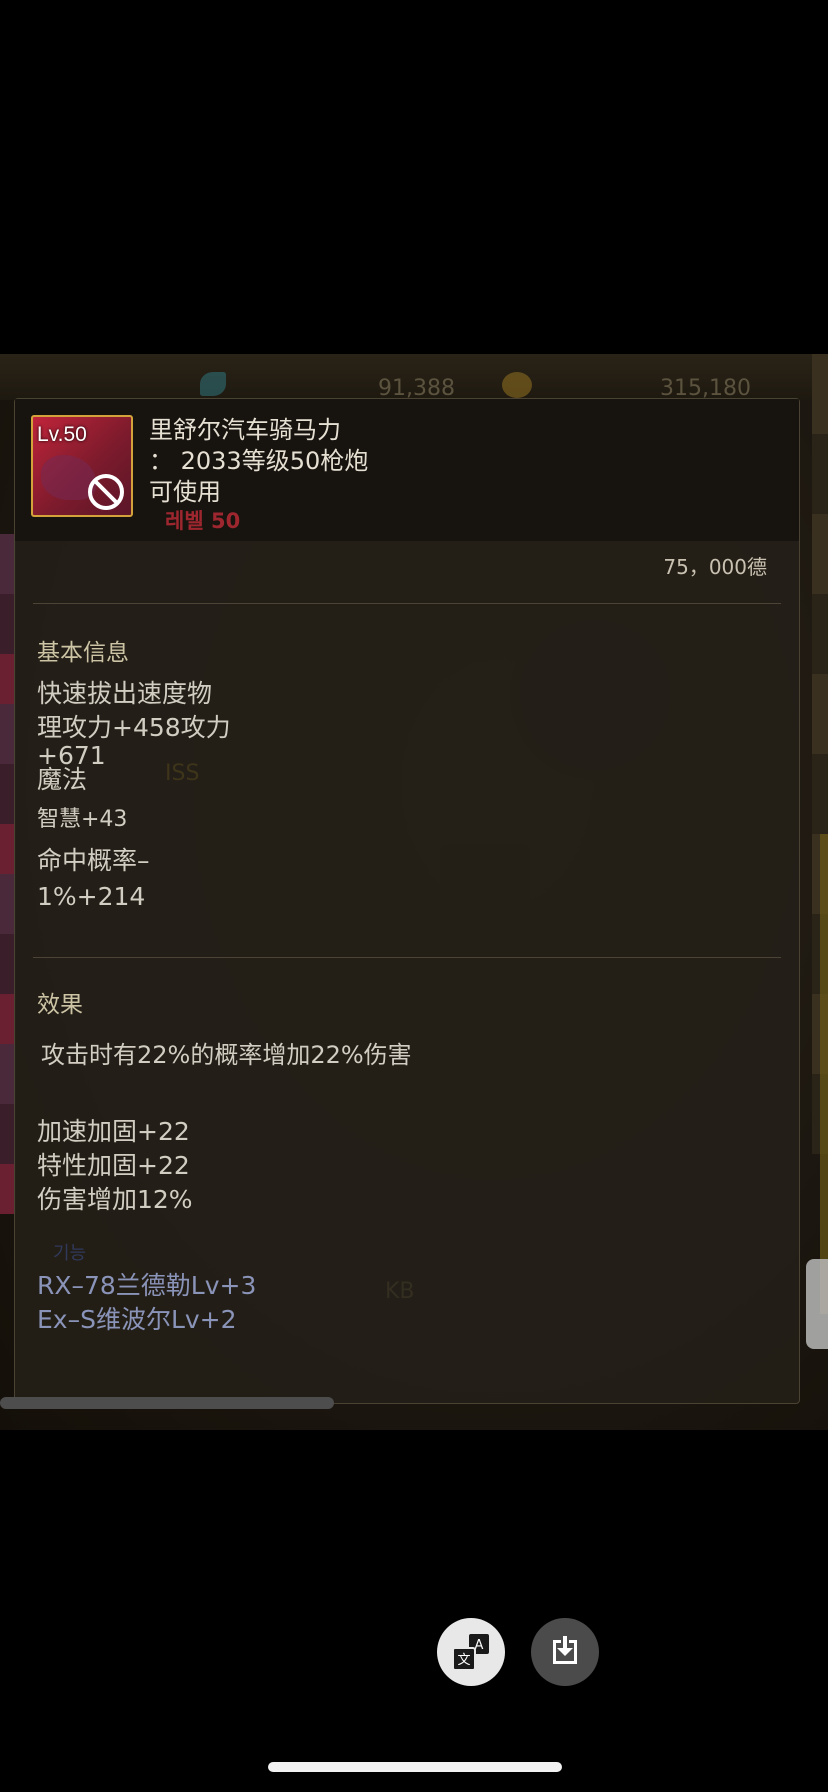 This screenshot has width=828, height=1792. Describe the element at coordinates (70, 1253) in the screenshot. I see `set-label: 기능` at that location.